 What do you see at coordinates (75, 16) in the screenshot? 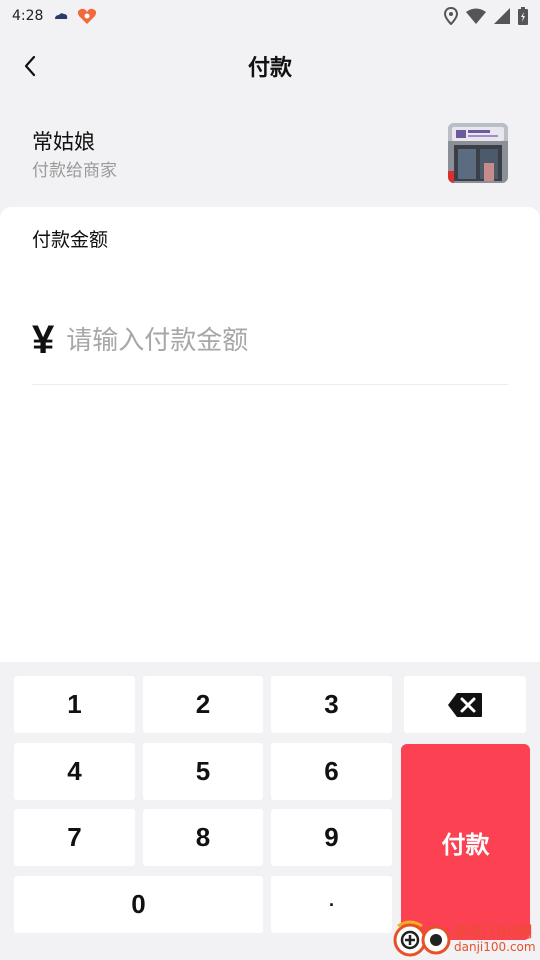
I see `status-notification-icons` at bounding box center [75, 16].